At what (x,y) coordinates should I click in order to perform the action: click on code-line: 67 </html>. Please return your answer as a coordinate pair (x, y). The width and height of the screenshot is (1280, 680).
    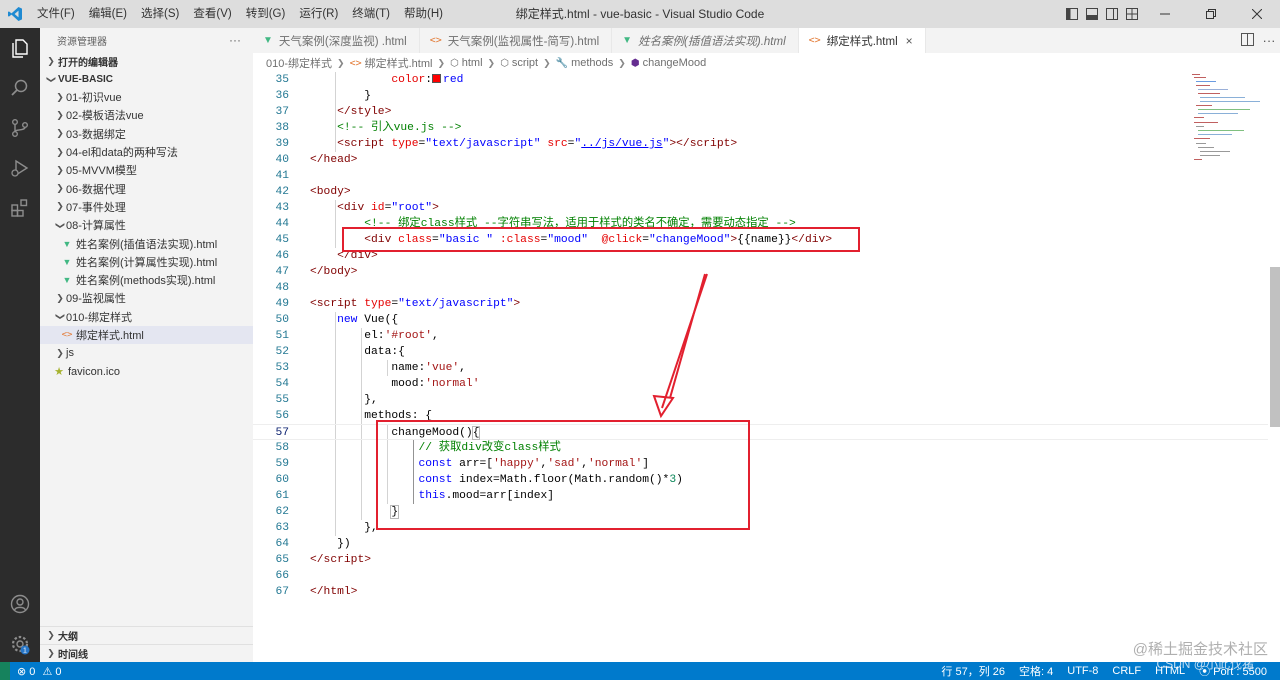
    Looking at the image, I should click on (316, 592).